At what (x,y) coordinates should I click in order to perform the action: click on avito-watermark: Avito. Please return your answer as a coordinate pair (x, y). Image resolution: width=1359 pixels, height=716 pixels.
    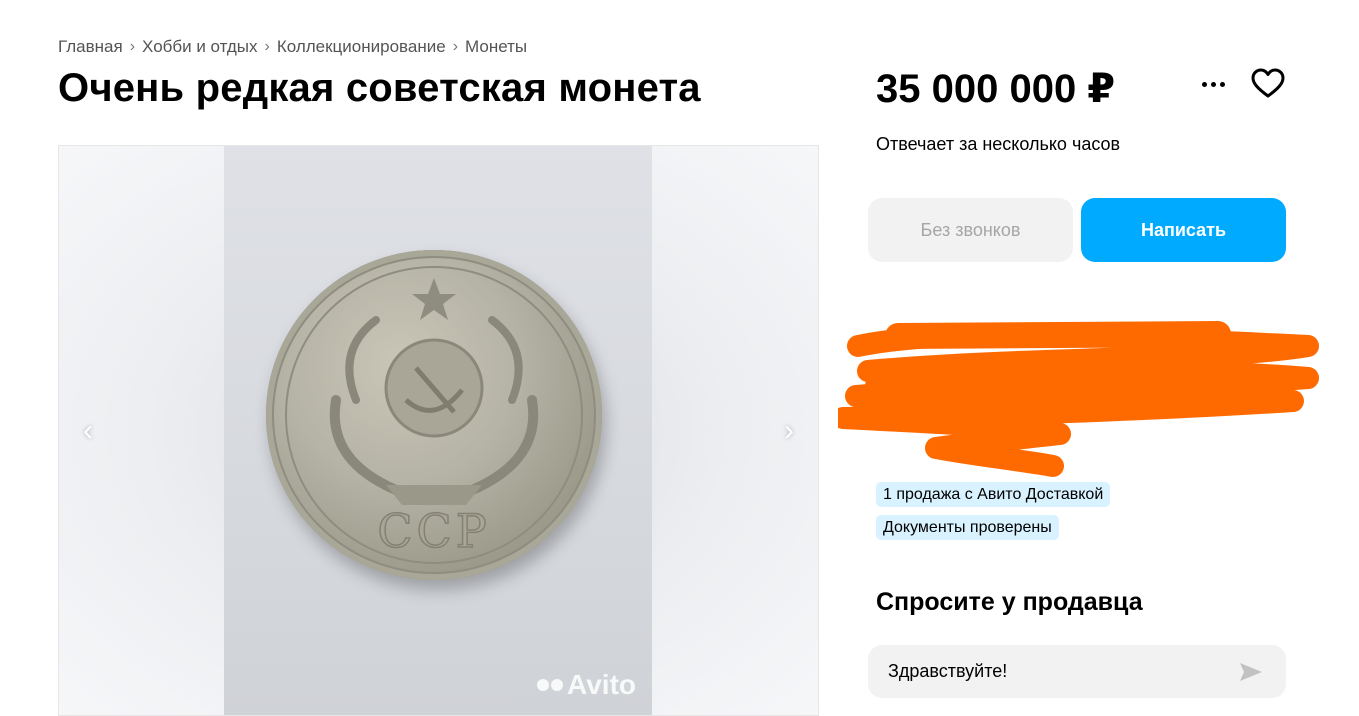
    Looking at the image, I should click on (586, 685).